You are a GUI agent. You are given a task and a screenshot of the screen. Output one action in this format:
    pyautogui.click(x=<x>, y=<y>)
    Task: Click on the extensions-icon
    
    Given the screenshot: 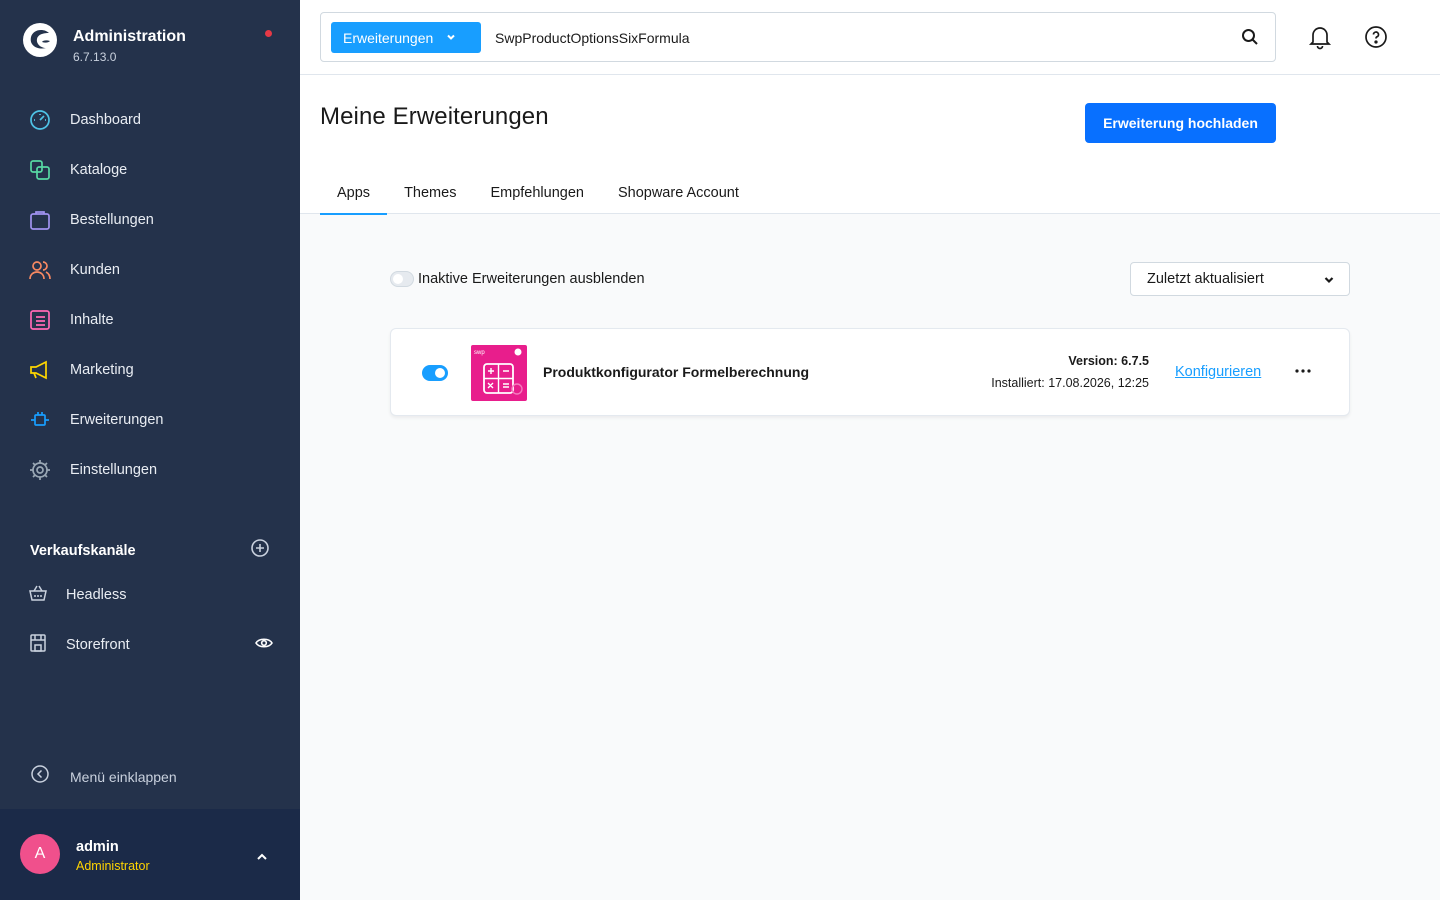 What is the action you would take?
    pyautogui.click(x=40, y=420)
    